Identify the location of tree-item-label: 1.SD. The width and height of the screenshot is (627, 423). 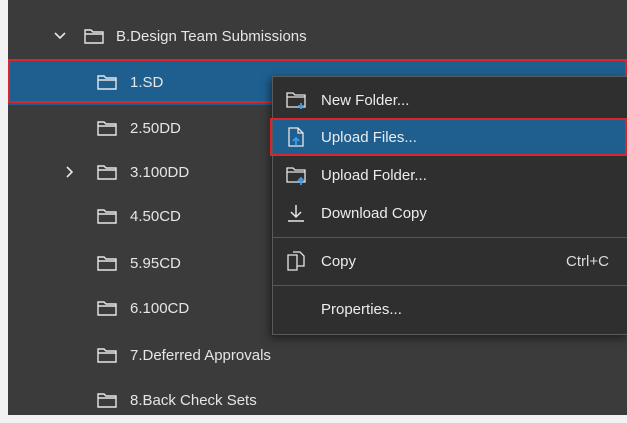
(147, 82).